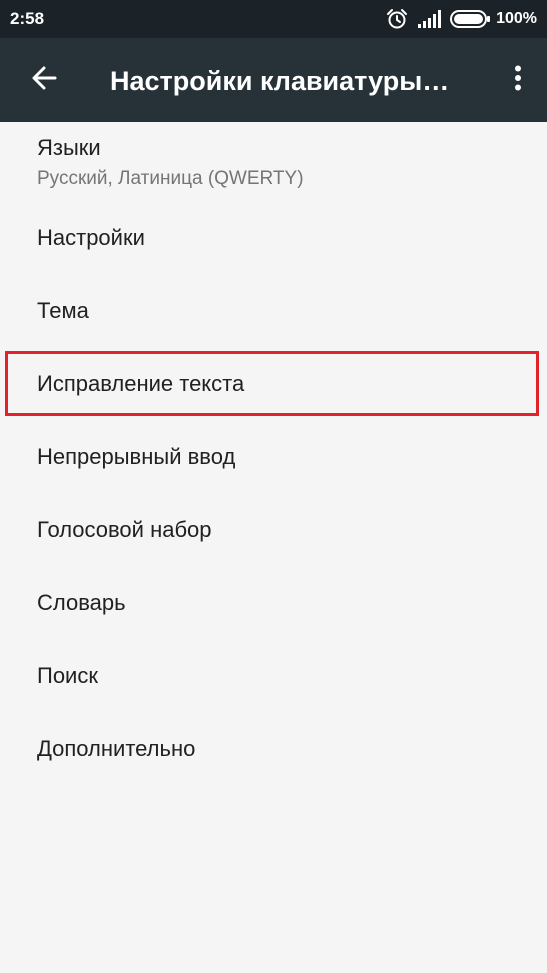  I want to click on settings-item-title: Поиск, so click(67, 675).